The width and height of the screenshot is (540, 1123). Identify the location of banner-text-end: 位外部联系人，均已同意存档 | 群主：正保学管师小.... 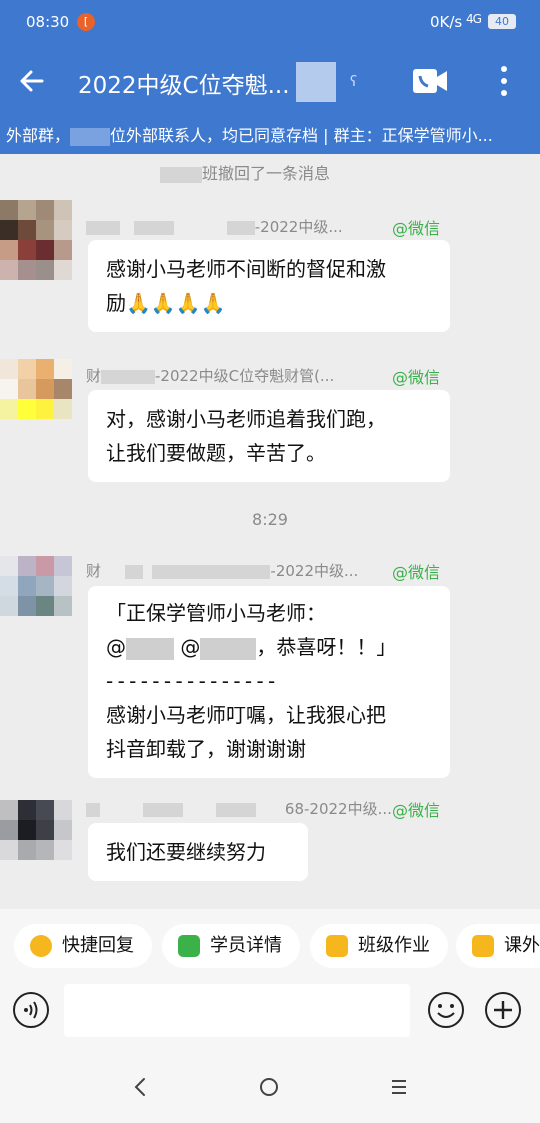
(301, 135).